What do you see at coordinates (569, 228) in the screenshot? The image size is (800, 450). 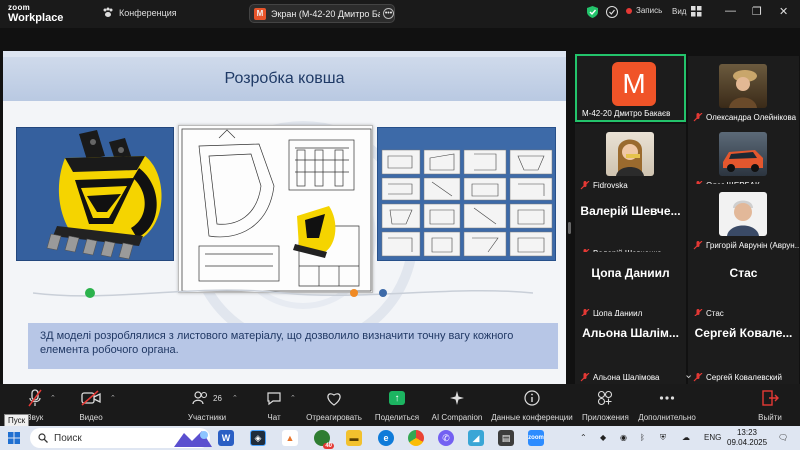 I see `panel-resize-handle` at bounding box center [569, 228].